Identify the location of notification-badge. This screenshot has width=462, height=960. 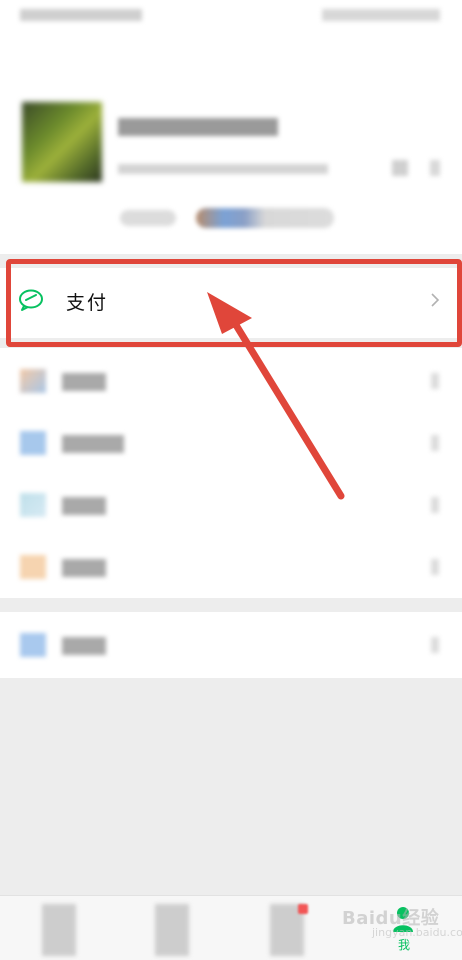
(303, 909).